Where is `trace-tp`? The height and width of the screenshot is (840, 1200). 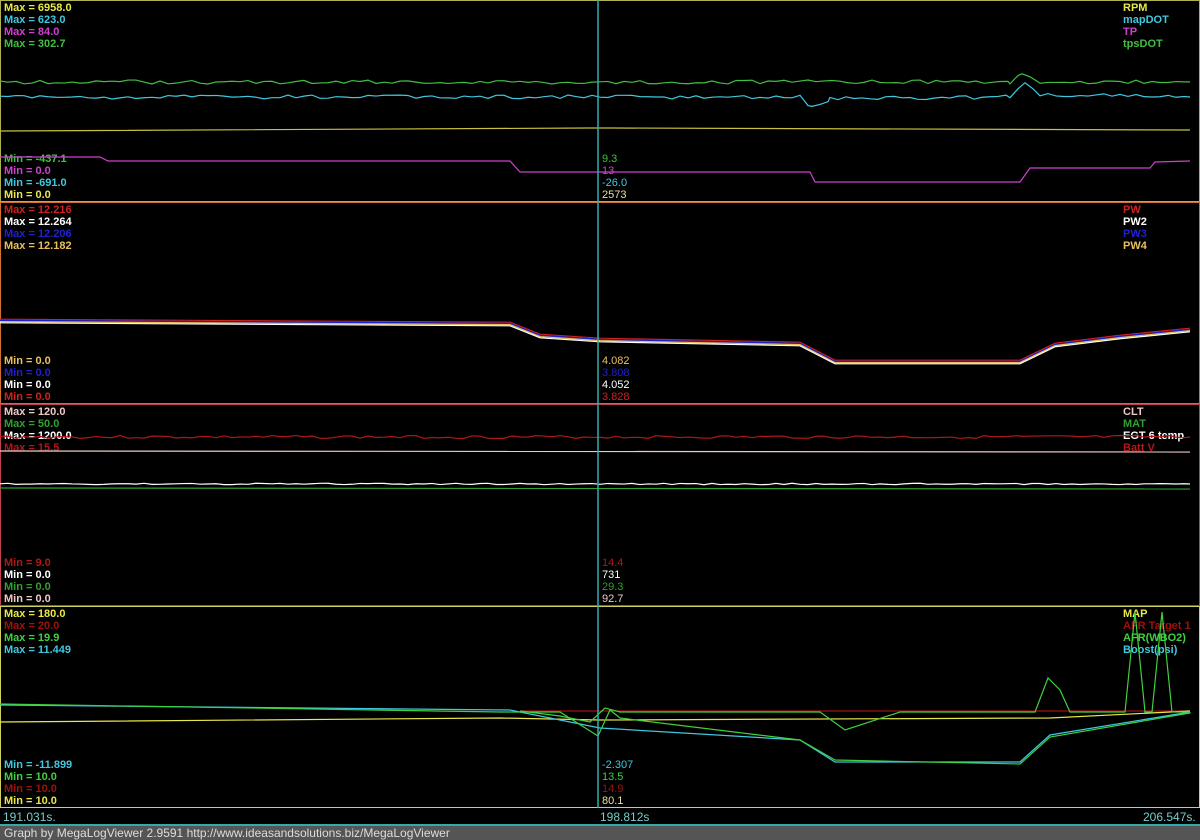 trace-tp is located at coordinates (595, 169).